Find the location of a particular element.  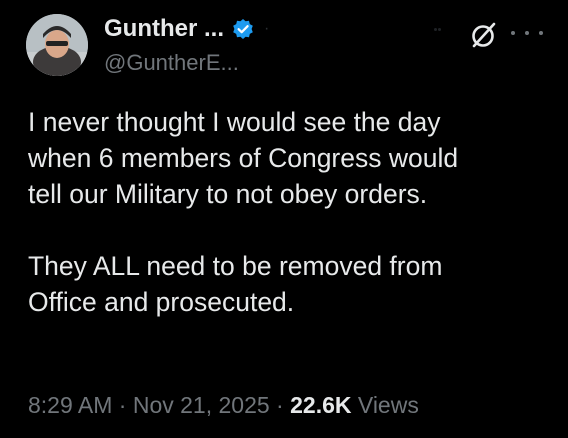

tweet-text-line: when 6 members of Congress would is located at coordinates (243, 158).